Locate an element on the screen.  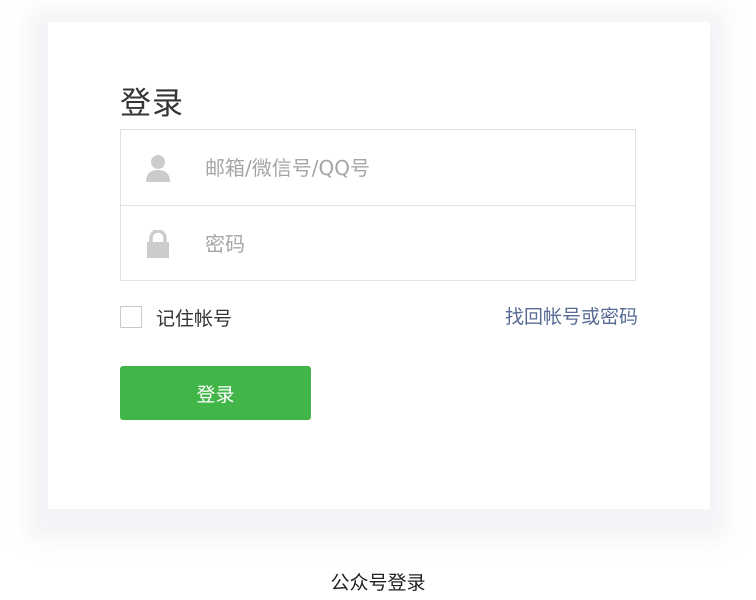
remember-checkbox is located at coordinates (131, 317).